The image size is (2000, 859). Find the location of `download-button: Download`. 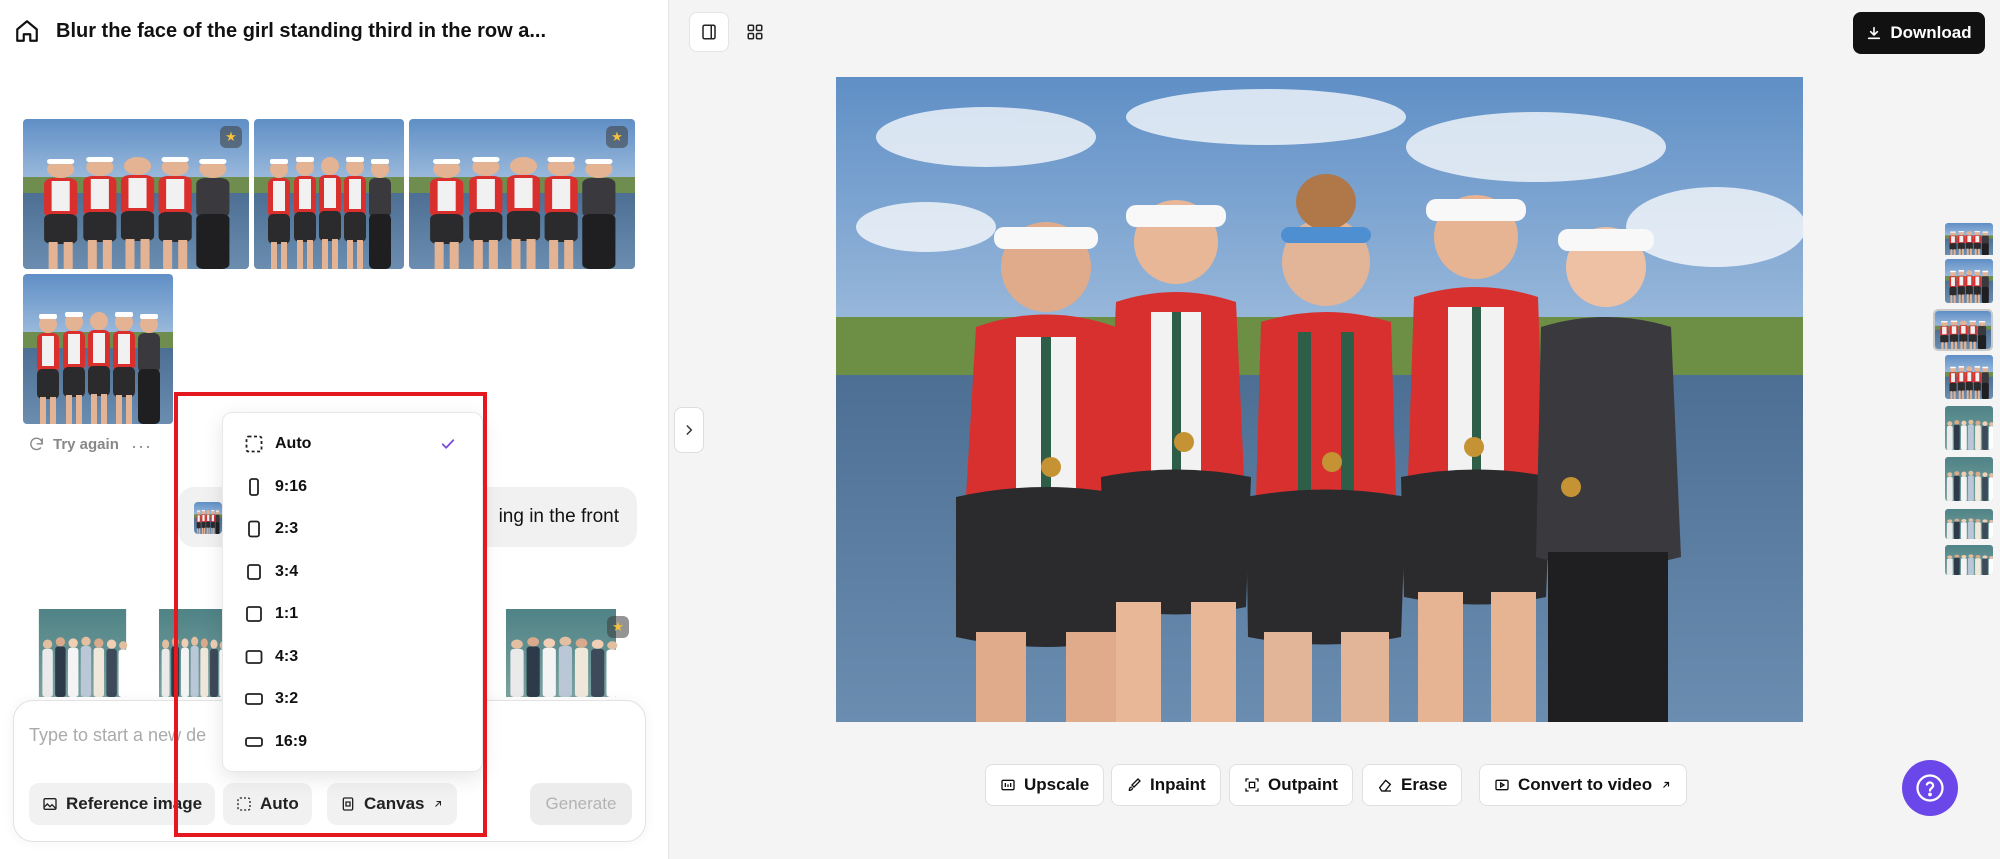

download-button: Download is located at coordinates (1919, 33).